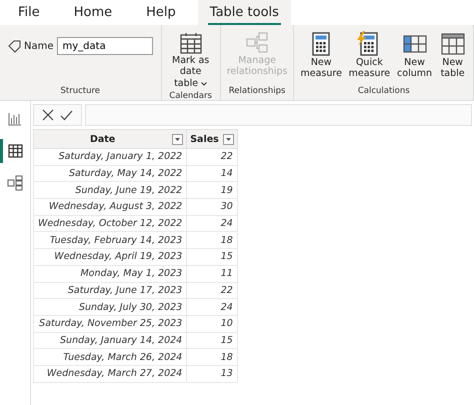  Describe the element at coordinates (110, 207) in the screenshot. I see `table-cell: Wednesday, August 3, 2022` at that location.